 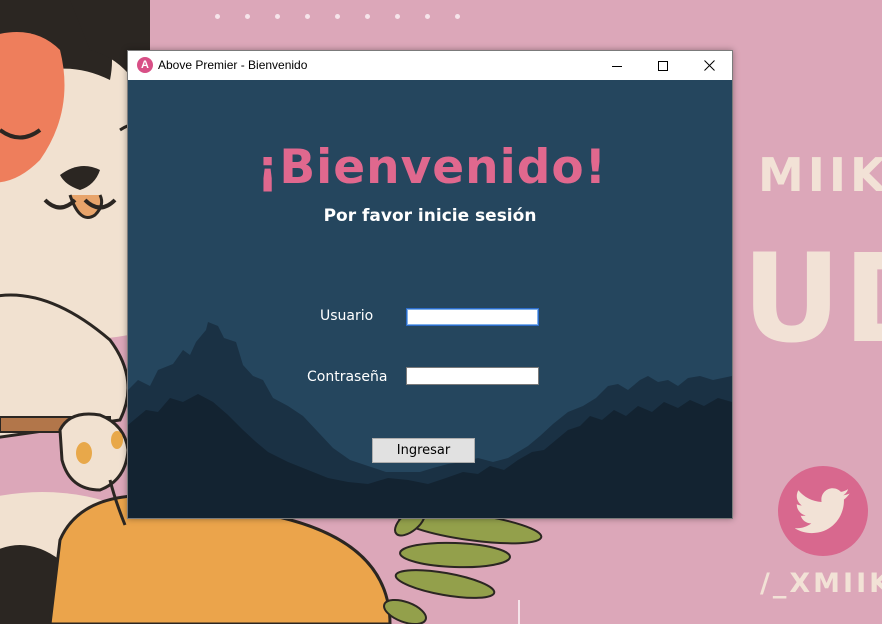 I want to click on password-input, so click(x=472, y=376).